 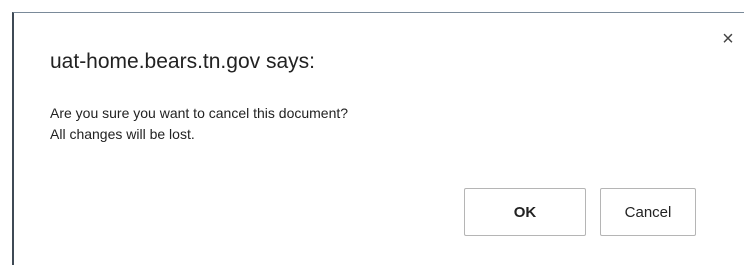 What do you see at coordinates (728, 39) in the screenshot?
I see `close-icon: ×` at bounding box center [728, 39].